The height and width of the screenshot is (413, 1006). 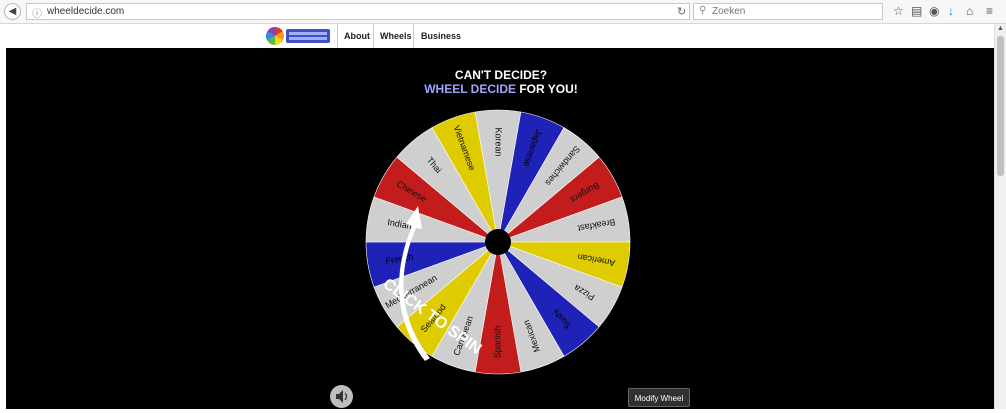 What do you see at coordinates (934, 11) in the screenshot?
I see `pocket-icon: ◉` at bounding box center [934, 11].